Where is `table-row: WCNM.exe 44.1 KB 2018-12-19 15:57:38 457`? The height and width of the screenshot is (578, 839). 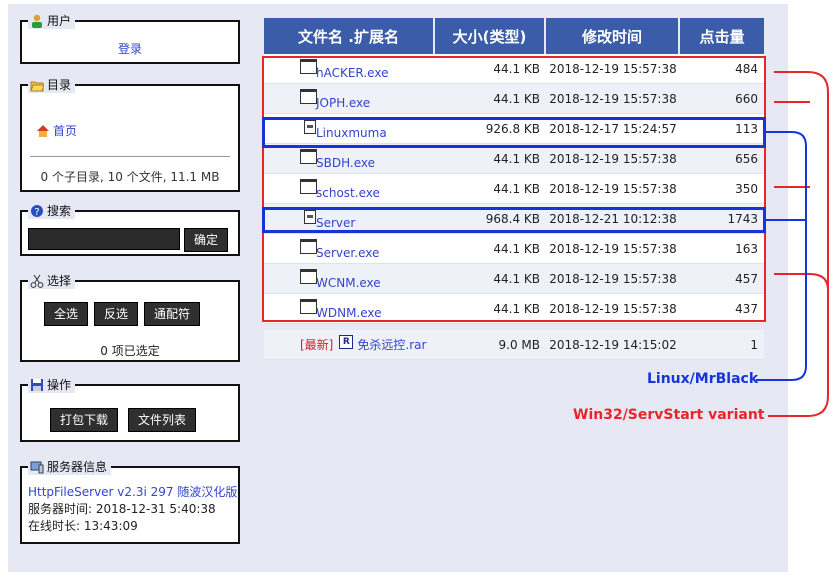
table-row: WCNM.exe 44.1 KB 2018-12-19 15:57:38 457 is located at coordinates (514, 279).